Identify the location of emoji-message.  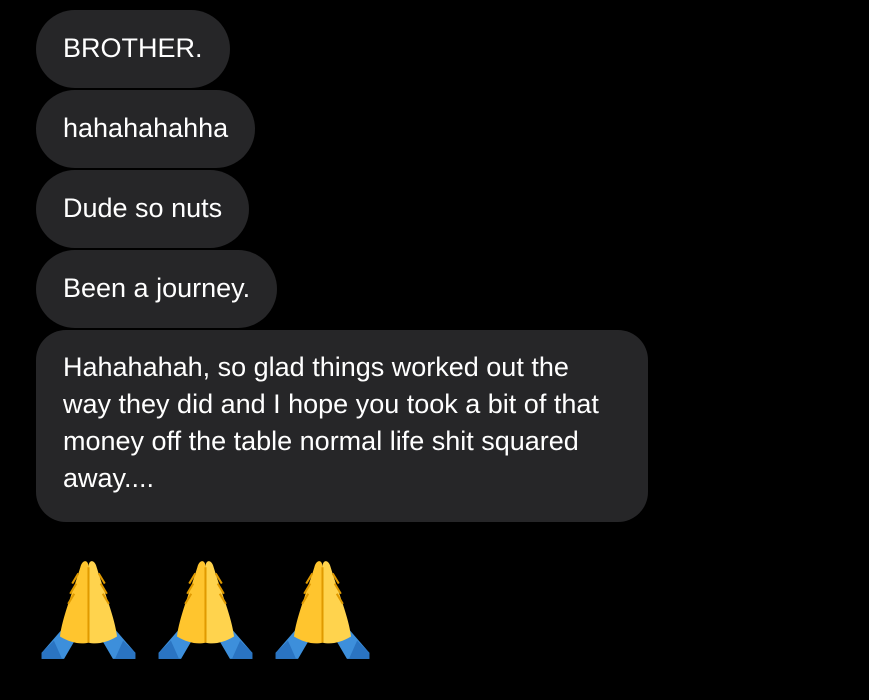
(205, 609).